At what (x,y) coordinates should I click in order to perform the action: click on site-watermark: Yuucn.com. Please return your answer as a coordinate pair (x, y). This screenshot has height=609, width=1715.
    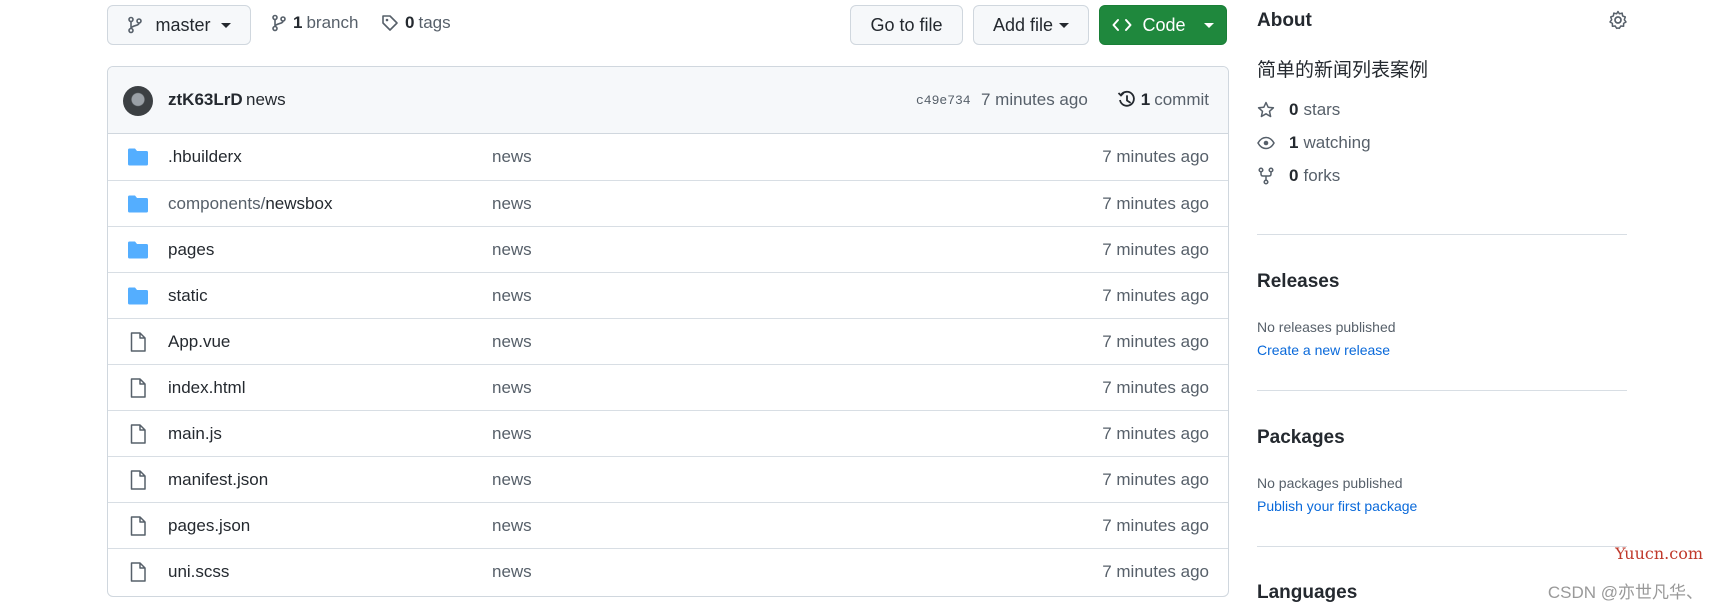
    Looking at the image, I should click on (1659, 553).